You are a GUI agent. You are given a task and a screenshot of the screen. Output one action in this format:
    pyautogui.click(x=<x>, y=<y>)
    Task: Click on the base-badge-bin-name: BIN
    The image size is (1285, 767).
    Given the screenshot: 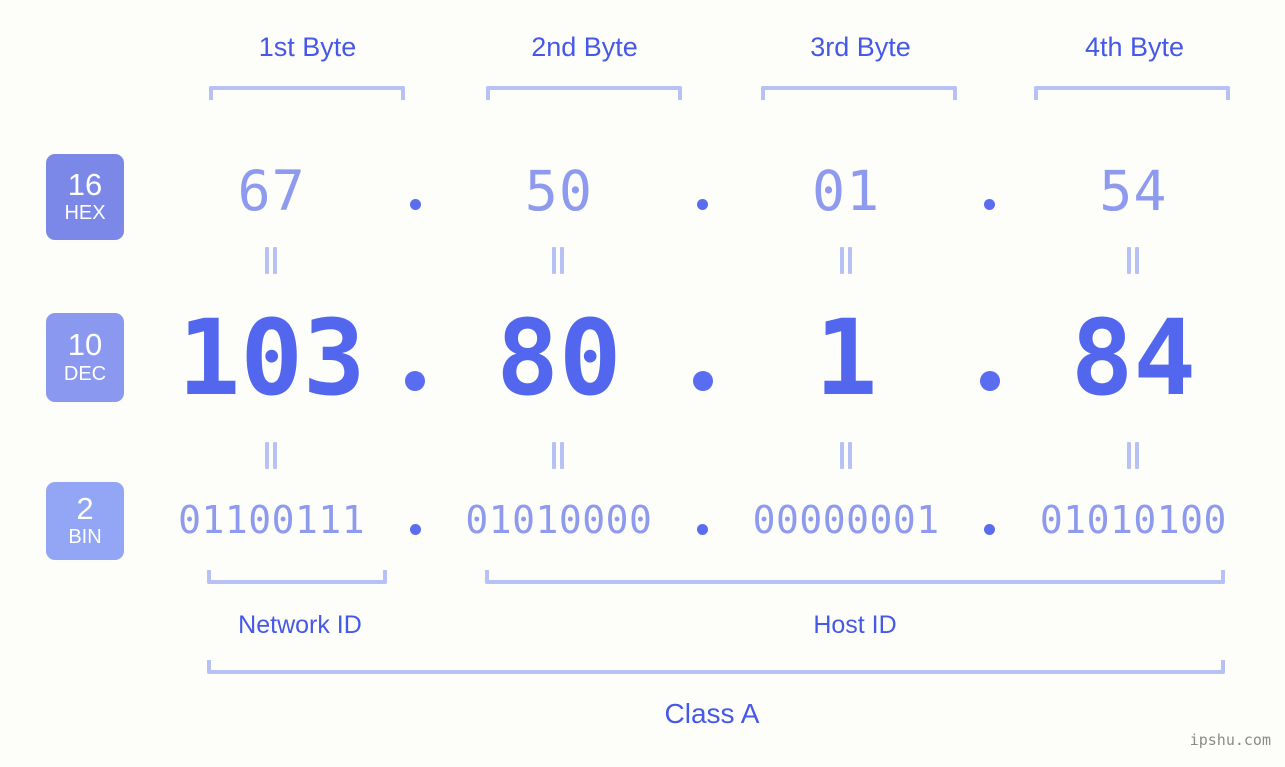 What is the action you would take?
    pyautogui.click(x=85, y=537)
    